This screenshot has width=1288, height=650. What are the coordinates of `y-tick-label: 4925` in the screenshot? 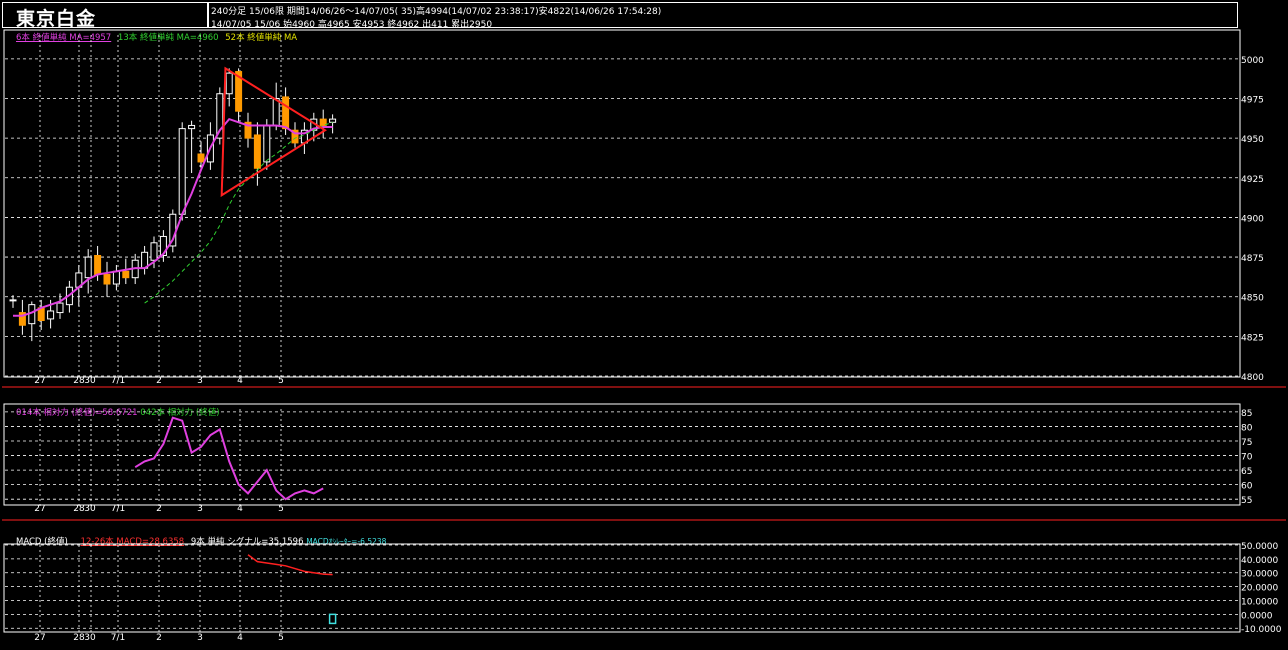 It's located at (1252, 180).